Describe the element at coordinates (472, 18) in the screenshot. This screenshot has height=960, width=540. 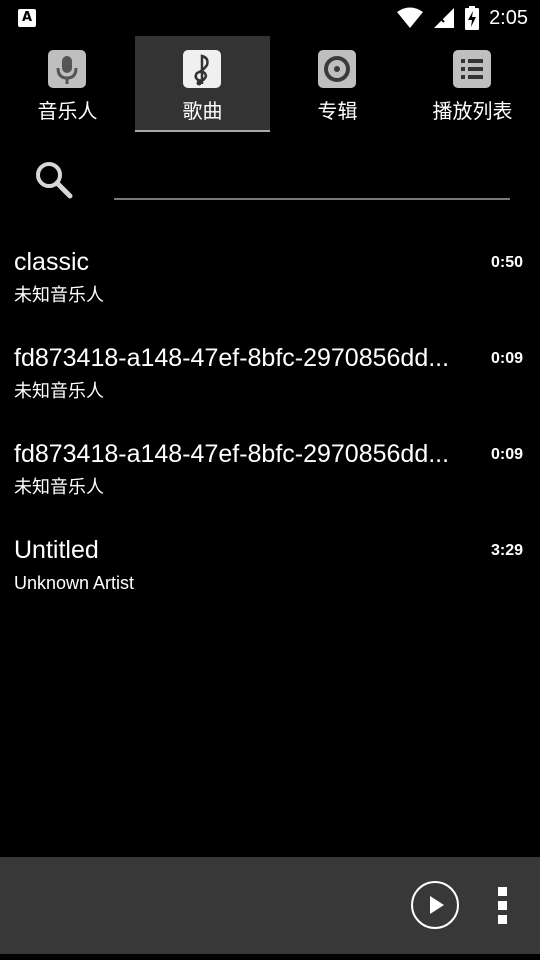
I see `battery-charging-icon` at that location.